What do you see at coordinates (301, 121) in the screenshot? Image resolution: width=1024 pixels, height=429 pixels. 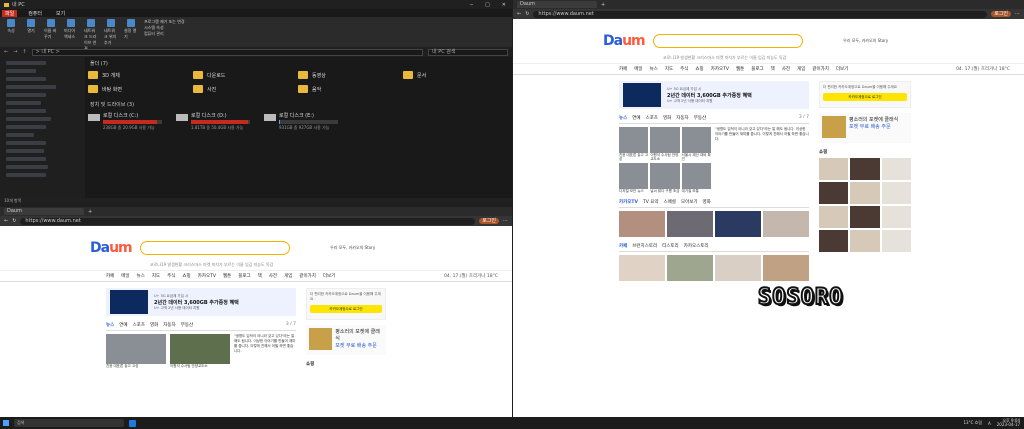 I see `drive-item: 로컬 디스크 (E:) 931GB 중 927GB 사용 가능` at bounding box center [301, 121].